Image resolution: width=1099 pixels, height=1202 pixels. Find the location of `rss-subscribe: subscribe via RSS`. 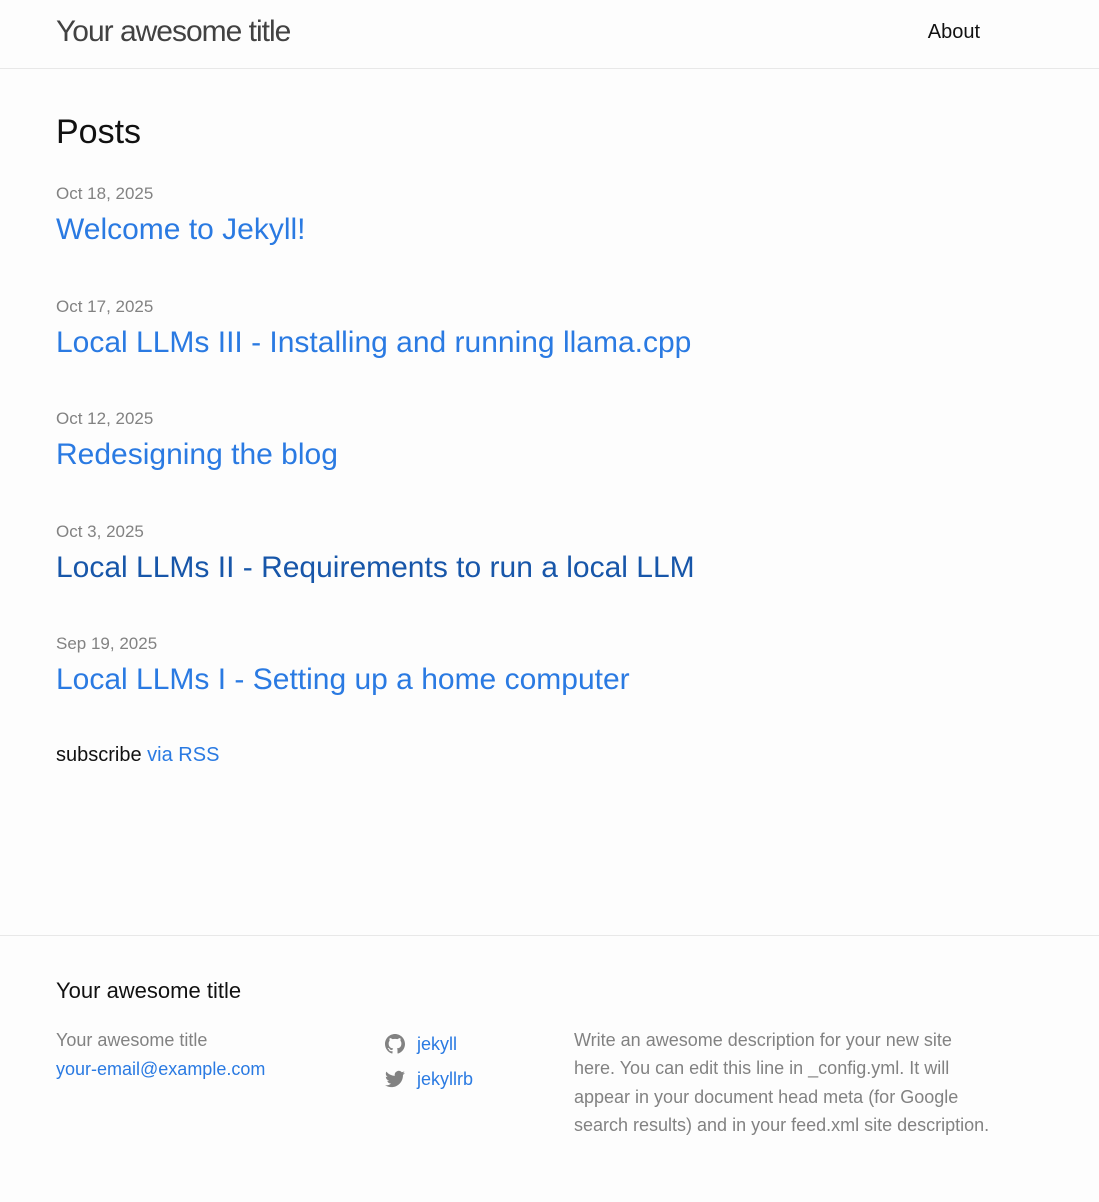

rss-subscribe: subscribe via RSS is located at coordinates (137, 755).